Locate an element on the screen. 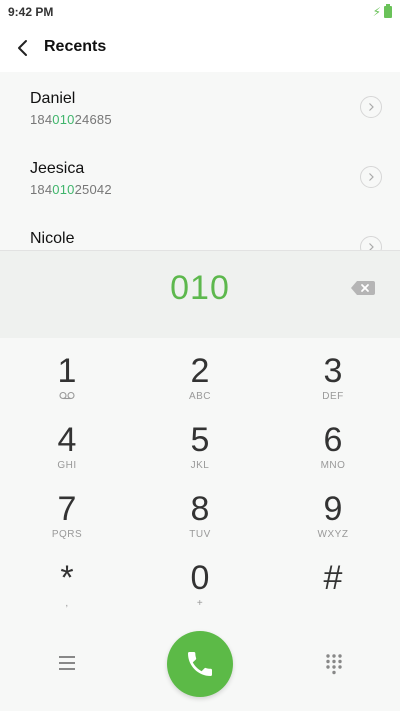  backspace-button is located at coordinates (363, 288).